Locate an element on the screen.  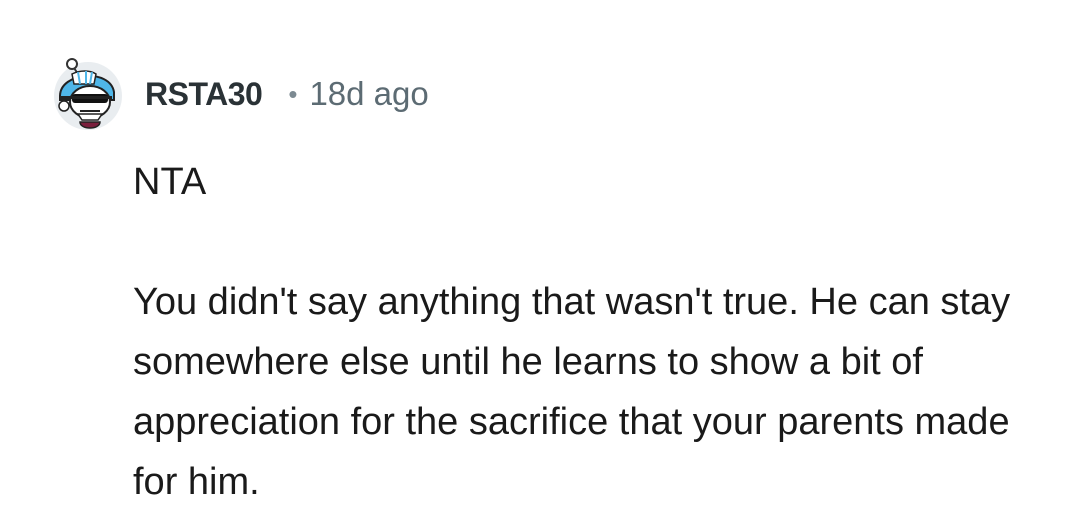
comment-meta: RSTA30 • 18d ago is located at coordinates (287, 94).